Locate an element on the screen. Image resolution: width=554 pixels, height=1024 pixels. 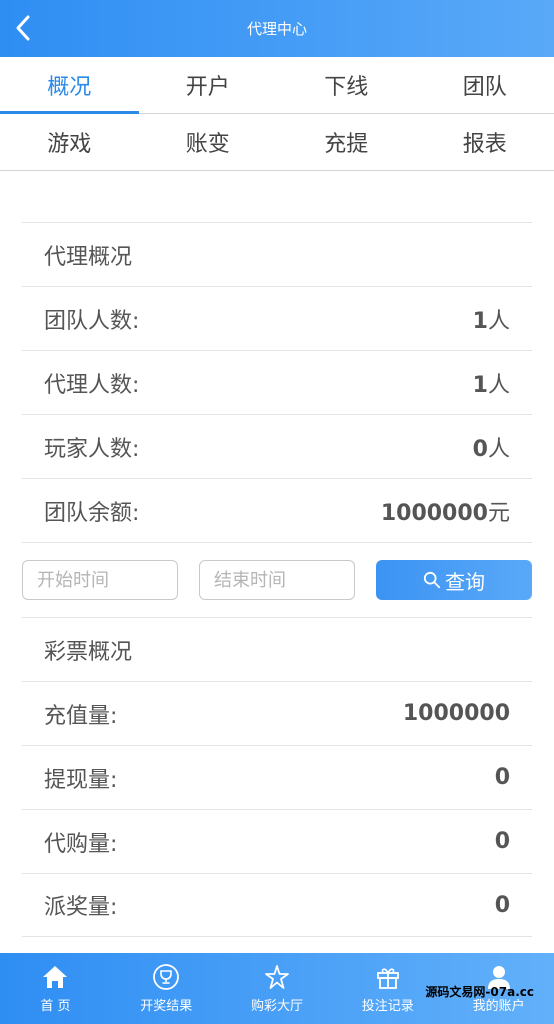
stat-label: 团队人数: is located at coordinates (92, 321).